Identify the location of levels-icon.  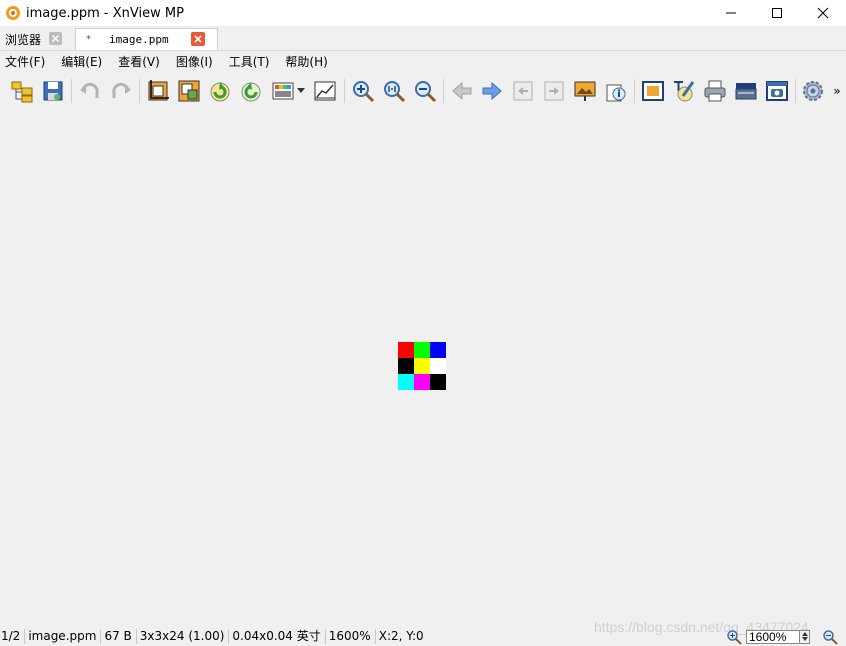
(325, 91).